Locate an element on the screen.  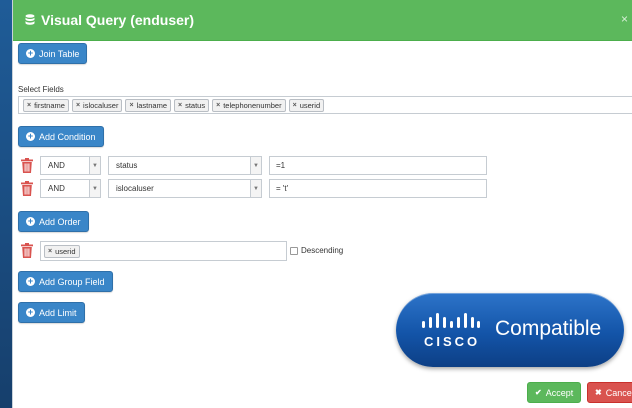
add-condition-button: + Add Condition is located at coordinates (61, 136).